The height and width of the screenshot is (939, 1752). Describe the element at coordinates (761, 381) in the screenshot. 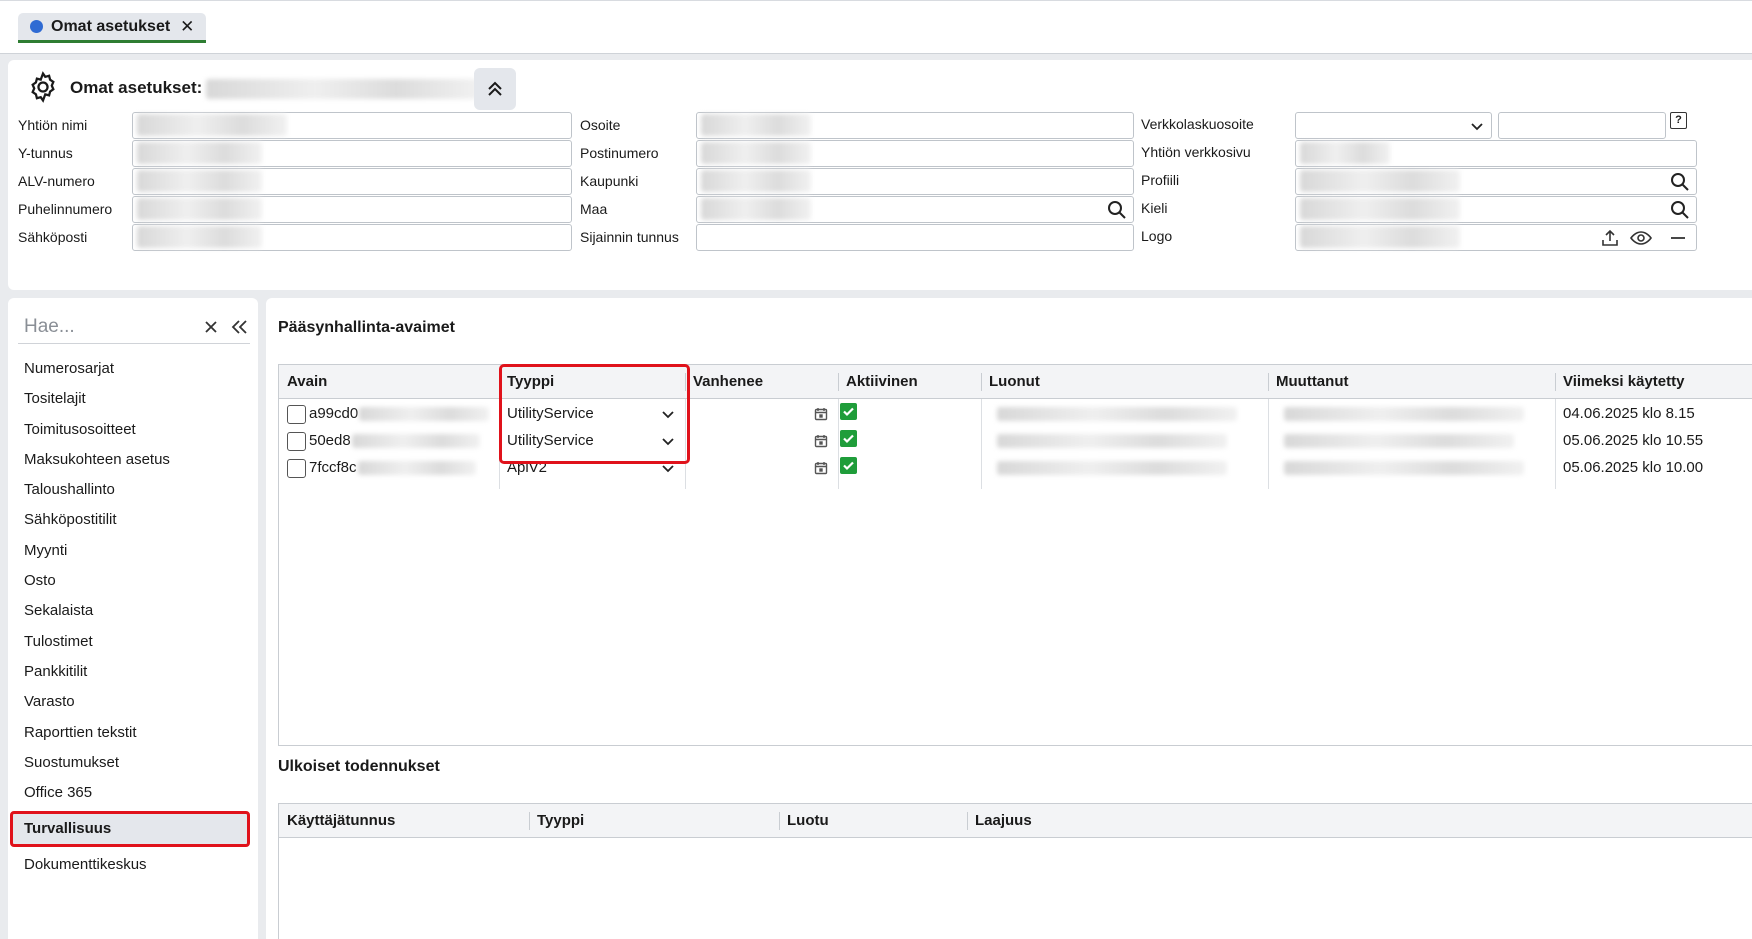

I see `column-header-expires: Vanhenee` at that location.